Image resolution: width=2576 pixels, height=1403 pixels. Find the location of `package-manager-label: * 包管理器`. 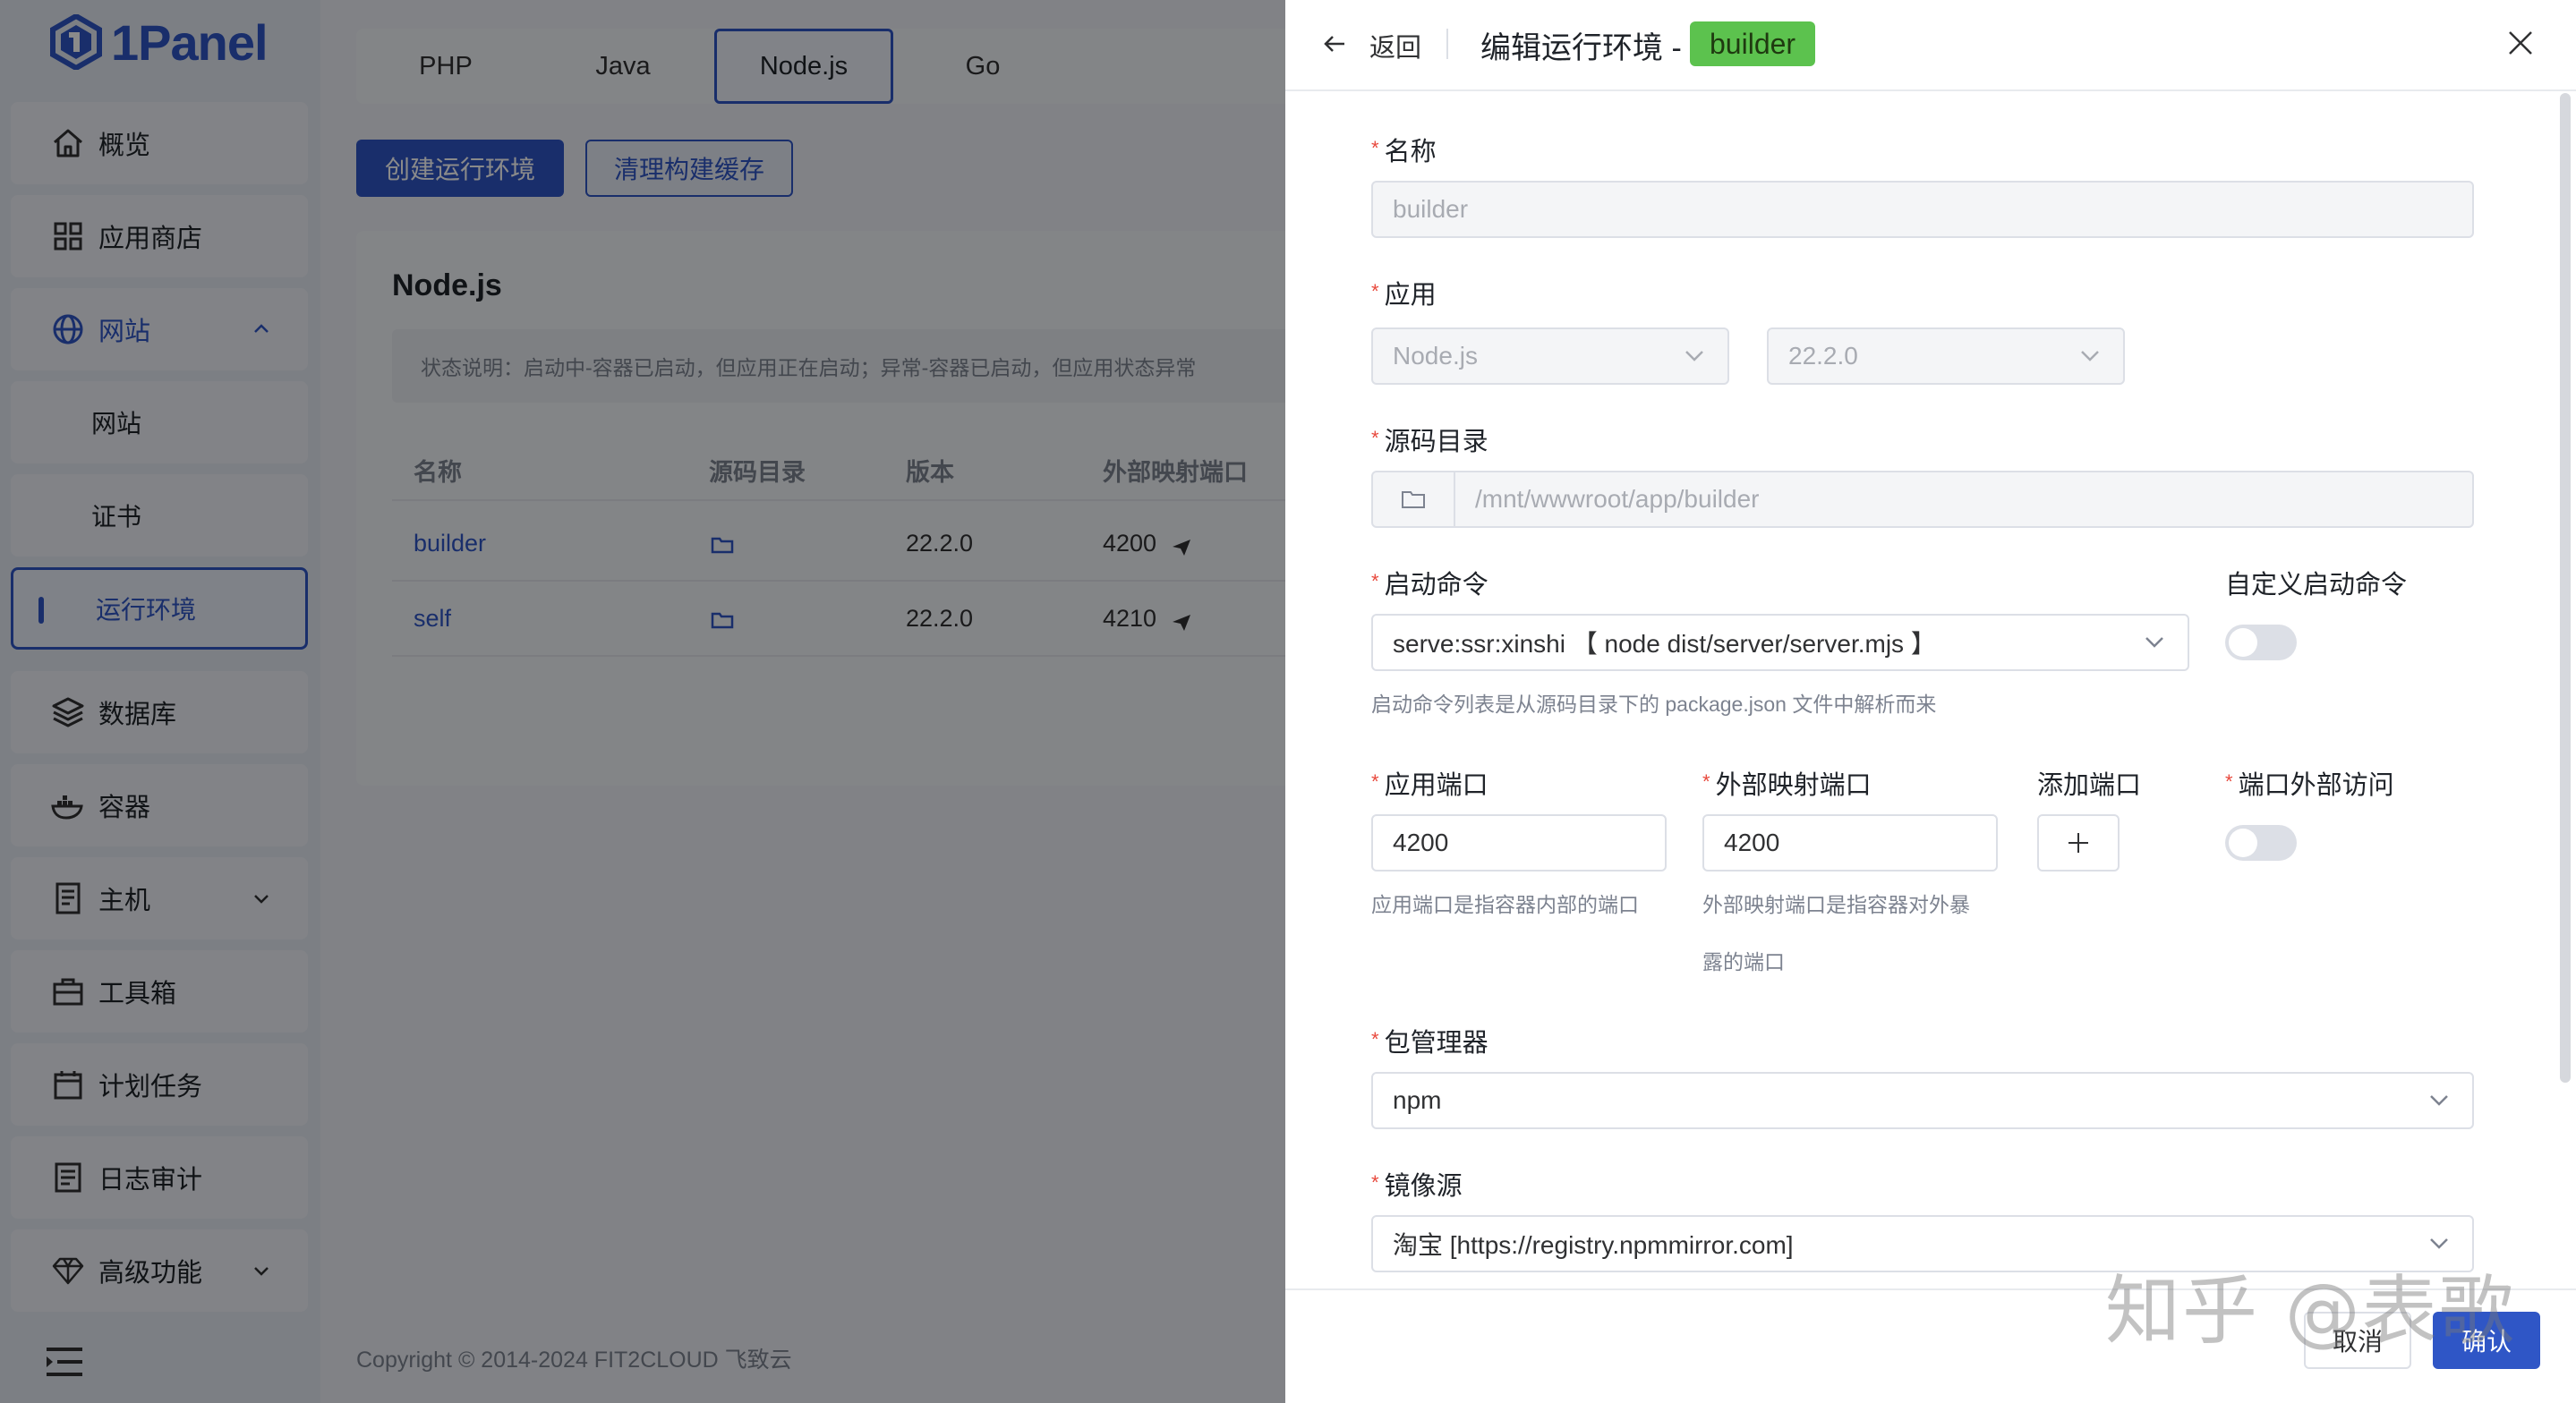

package-manager-label: * 包管理器 is located at coordinates (1429, 1043).